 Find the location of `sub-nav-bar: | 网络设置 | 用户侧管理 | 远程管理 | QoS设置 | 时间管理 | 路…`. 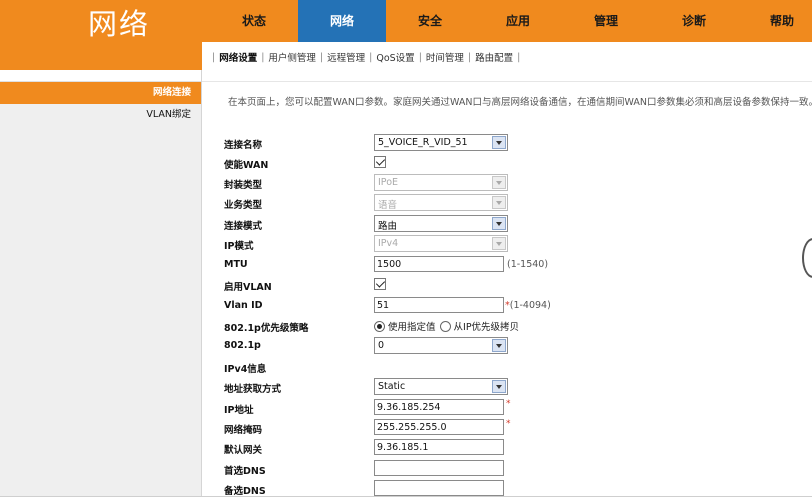

sub-nav-bar: | 网络设置 | 用户侧管理 | 远程管理 | QoS设置 | 时间管理 | 路… is located at coordinates (406, 56).